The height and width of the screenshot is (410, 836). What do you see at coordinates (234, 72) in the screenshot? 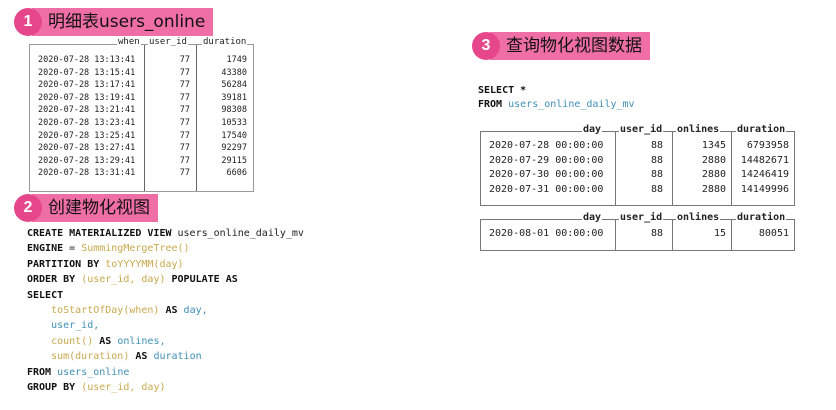
I see `cell-duration: 43380` at bounding box center [234, 72].